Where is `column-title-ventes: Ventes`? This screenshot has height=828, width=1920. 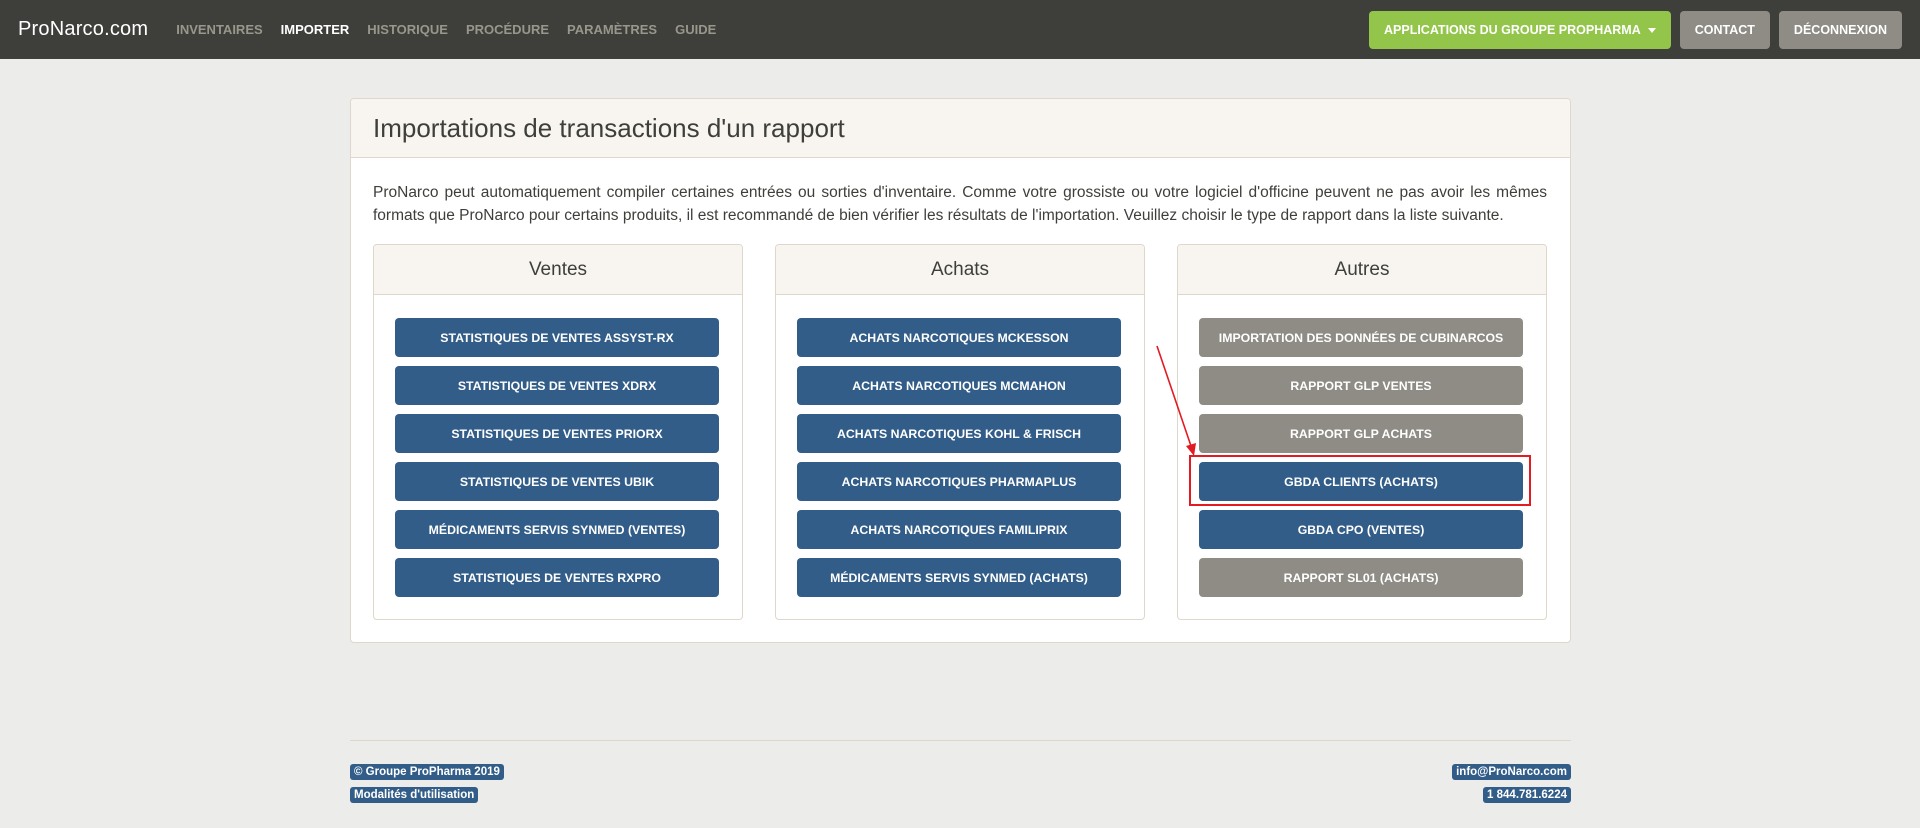
column-title-ventes: Ventes is located at coordinates (558, 270).